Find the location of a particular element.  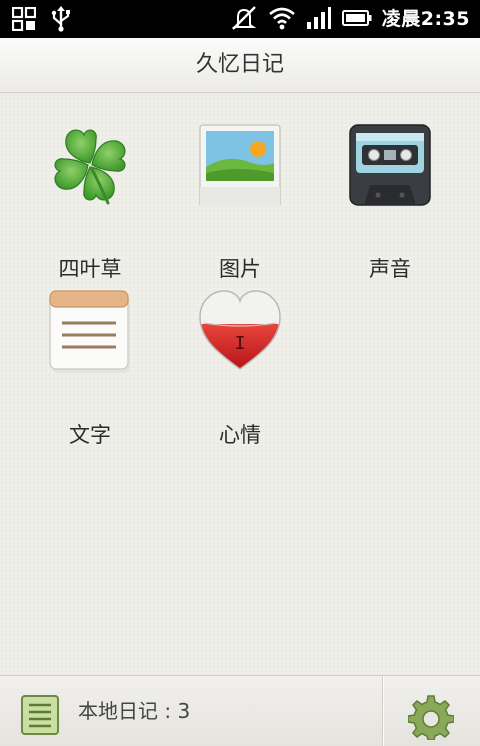

tile-picture: 图片 is located at coordinates (238, 202).